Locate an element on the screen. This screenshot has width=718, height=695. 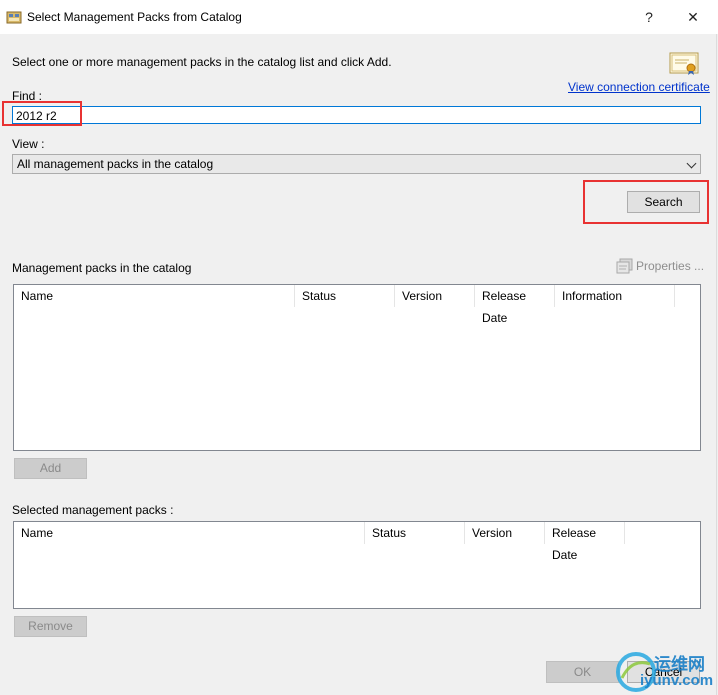
view-label: View : is located at coordinates (28, 144).